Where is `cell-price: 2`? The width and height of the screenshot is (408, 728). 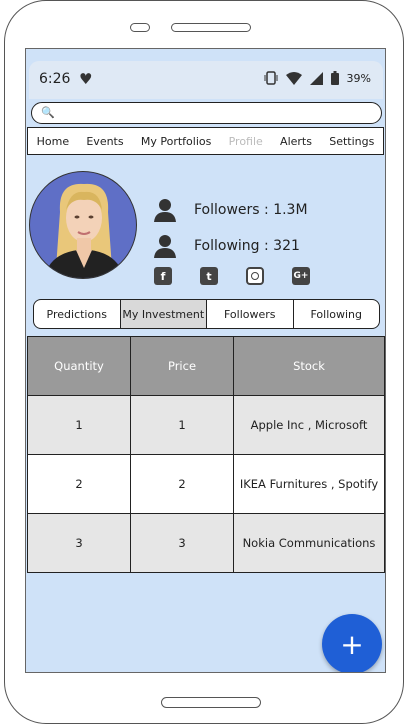 cell-price: 2 is located at coordinates (182, 484).